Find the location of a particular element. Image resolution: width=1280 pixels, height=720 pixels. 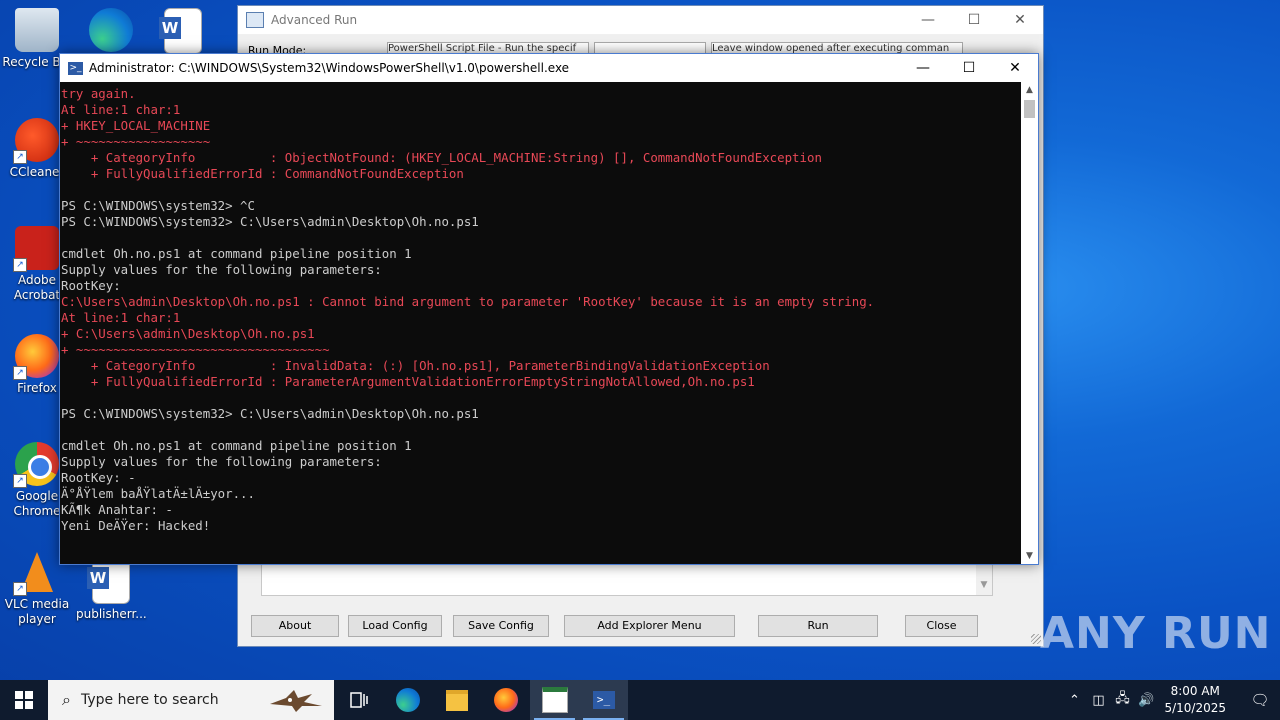

system-tray: ⌃ ◫ 🖧 🔊 8:00 AM 5/10/2025 🗨 is located at coordinates (1171, 700).